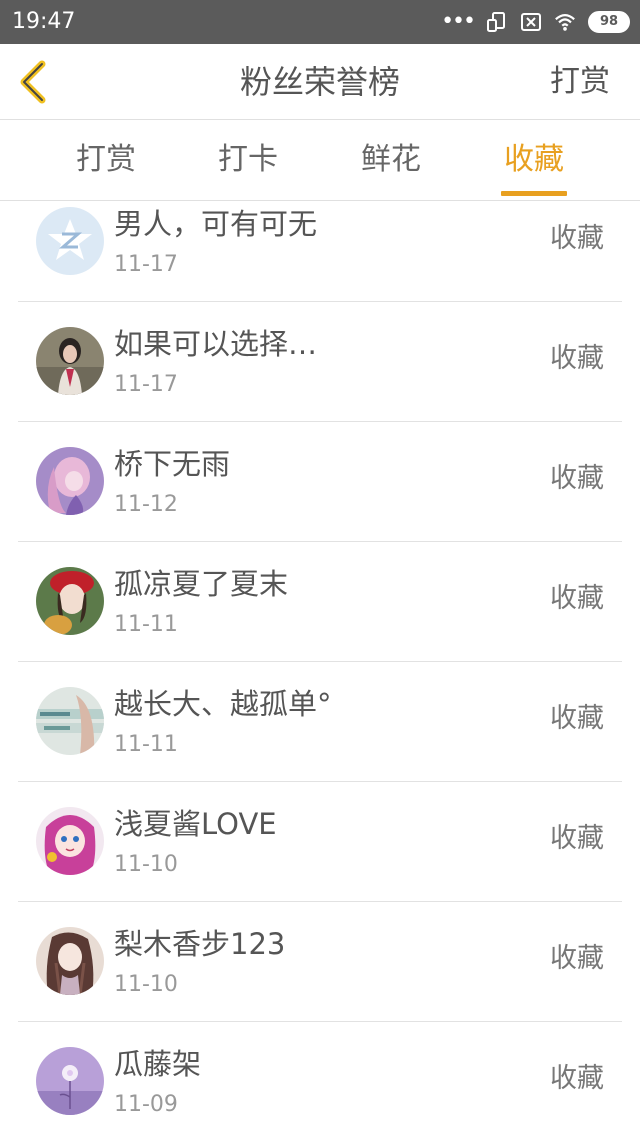 The height and width of the screenshot is (1138, 640). What do you see at coordinates (195, 824) in the screenshot?
I see `user-name: 浅夏酱LOVE` at bounding box center [195, 824].